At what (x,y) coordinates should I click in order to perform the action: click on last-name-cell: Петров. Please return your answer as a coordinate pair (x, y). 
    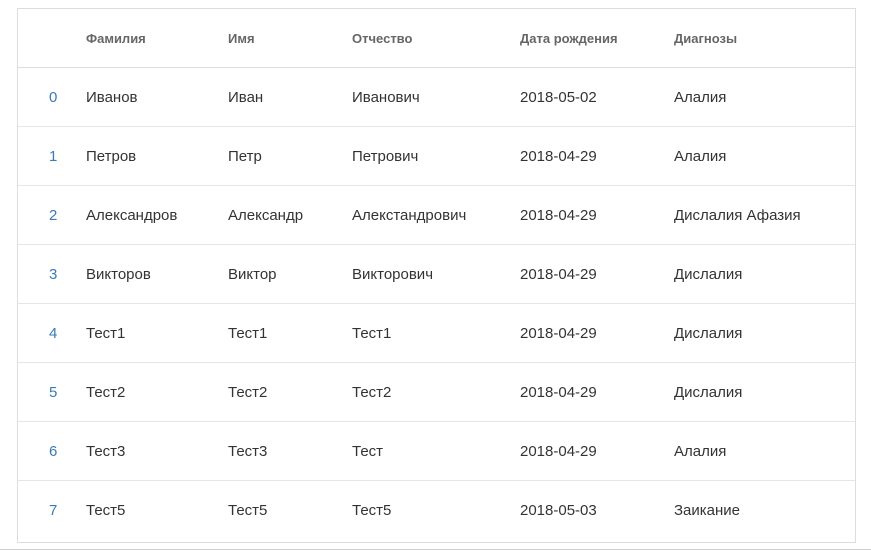
    Looking at the image, I should click on (157, 156).